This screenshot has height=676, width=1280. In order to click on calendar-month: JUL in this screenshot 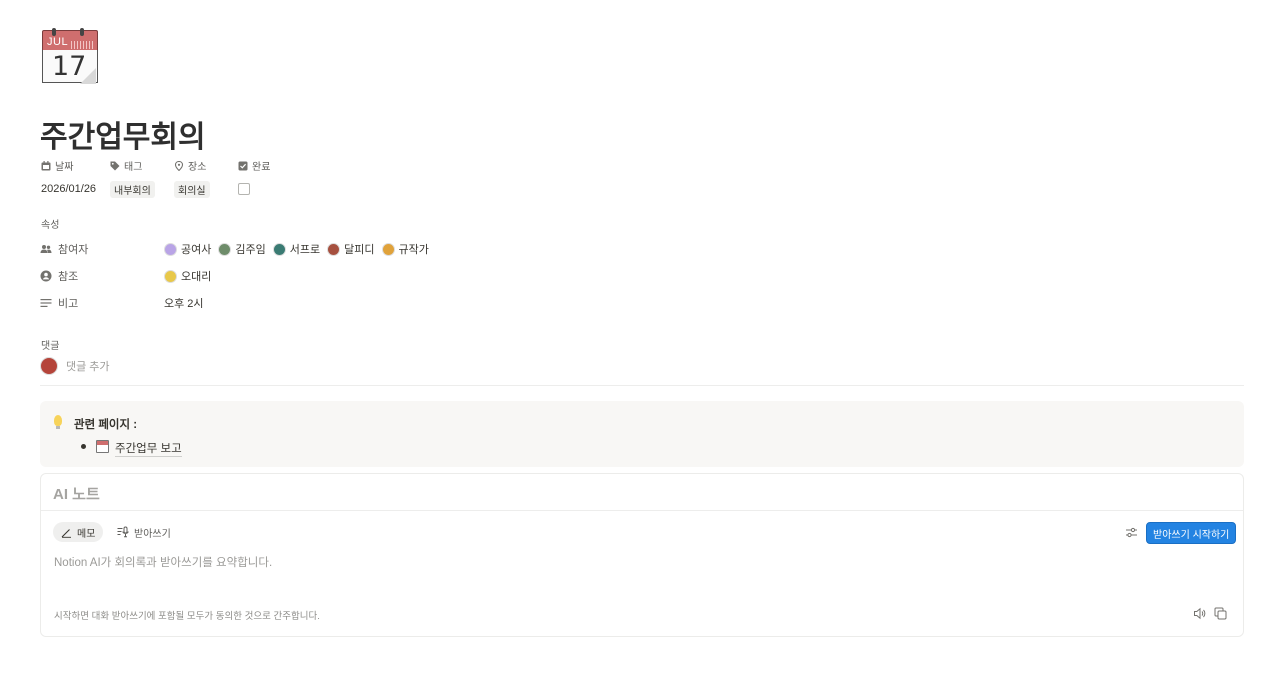, I will do `click(58, 42)`.